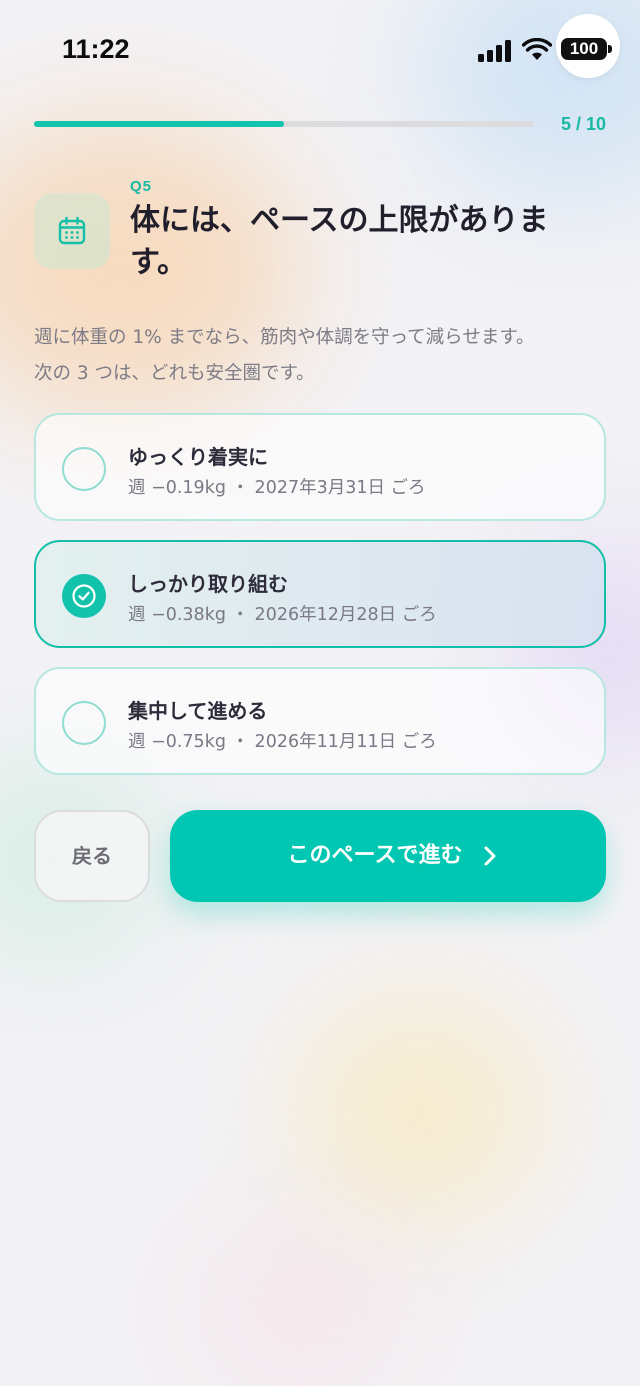 The image size is (640, 1386). What do you see at coordinates (320, 467) in the screenshot?
I see `pace-option-slow: ゆっくり着実に 週 −0.19kg ・ 2027年3月31日 ごろ` at bounding box center [320, 467].